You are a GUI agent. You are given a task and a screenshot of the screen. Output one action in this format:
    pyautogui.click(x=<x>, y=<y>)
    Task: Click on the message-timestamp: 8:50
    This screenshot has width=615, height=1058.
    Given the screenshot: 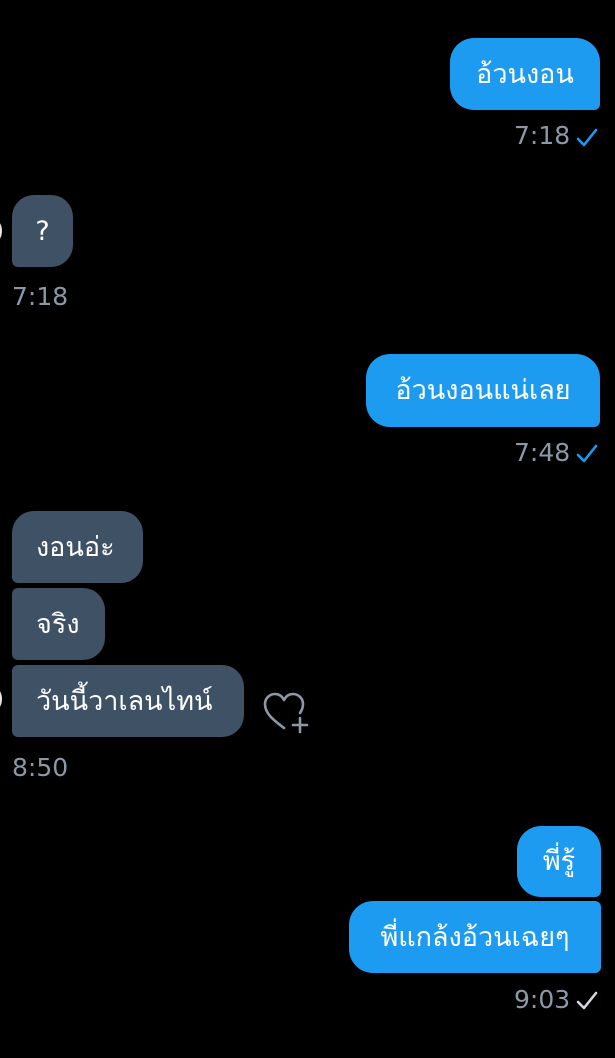 What is the action you would take?
    pyautogui.click(x=40, y=767)
    